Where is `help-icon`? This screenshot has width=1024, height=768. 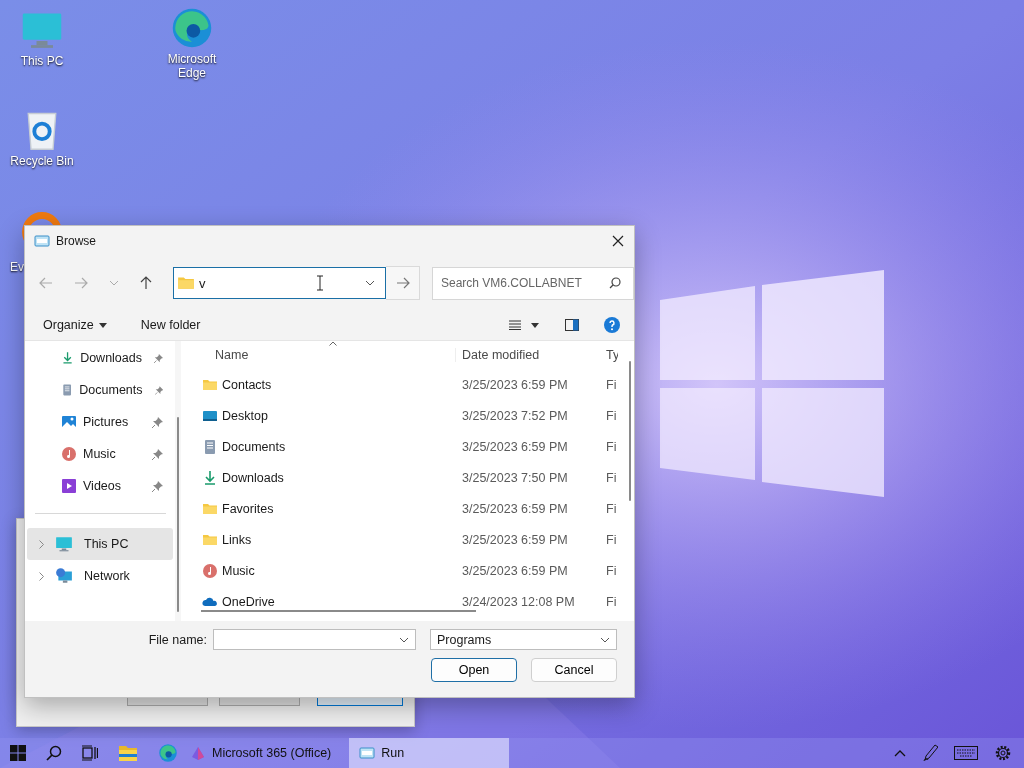 help-icon is located at coordinates (612, 325).